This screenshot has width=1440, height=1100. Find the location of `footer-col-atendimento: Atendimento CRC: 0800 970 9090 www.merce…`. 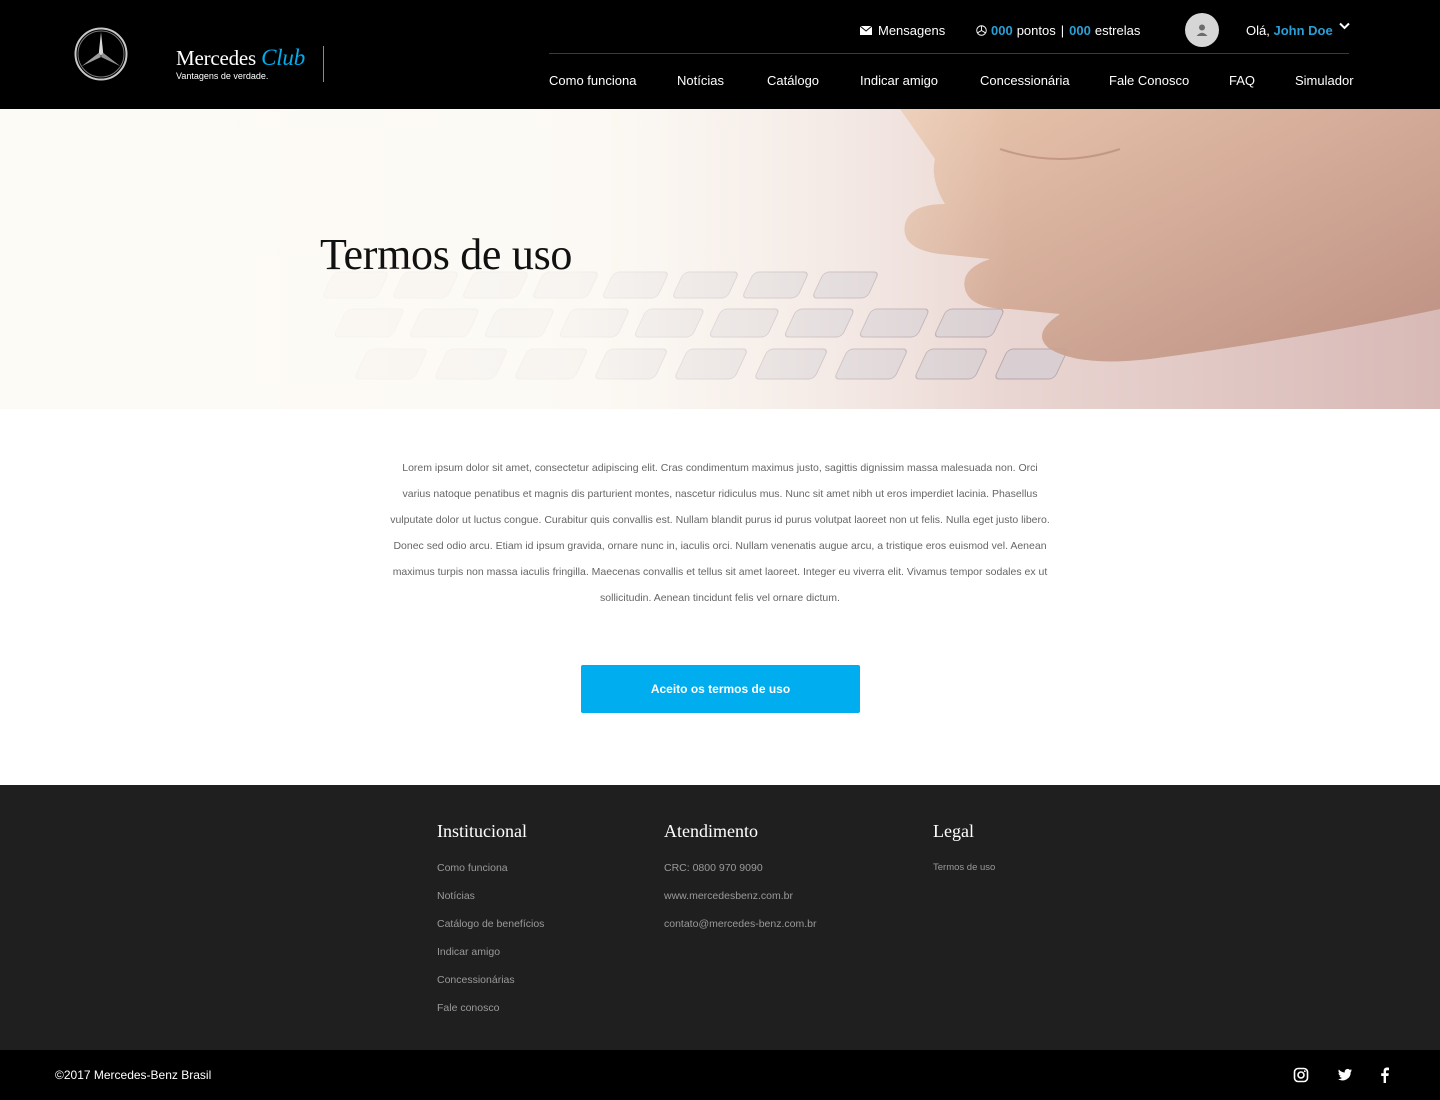

footer-col-atendimento: Atendimento CRC: 0800 970 9090 www.merce… is located at coordinates (740, 879).